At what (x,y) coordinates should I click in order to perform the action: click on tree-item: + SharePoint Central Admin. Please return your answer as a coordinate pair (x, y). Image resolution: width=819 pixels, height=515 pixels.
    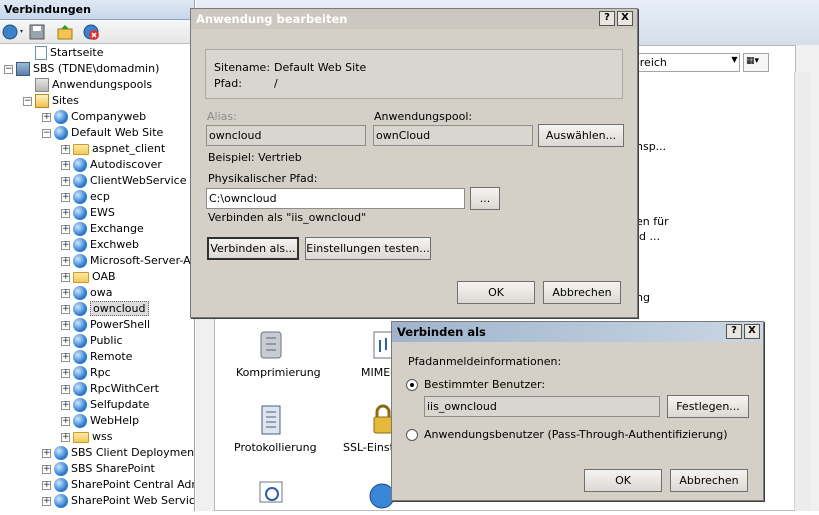
    Looking at the image, I should click on (118, 485).